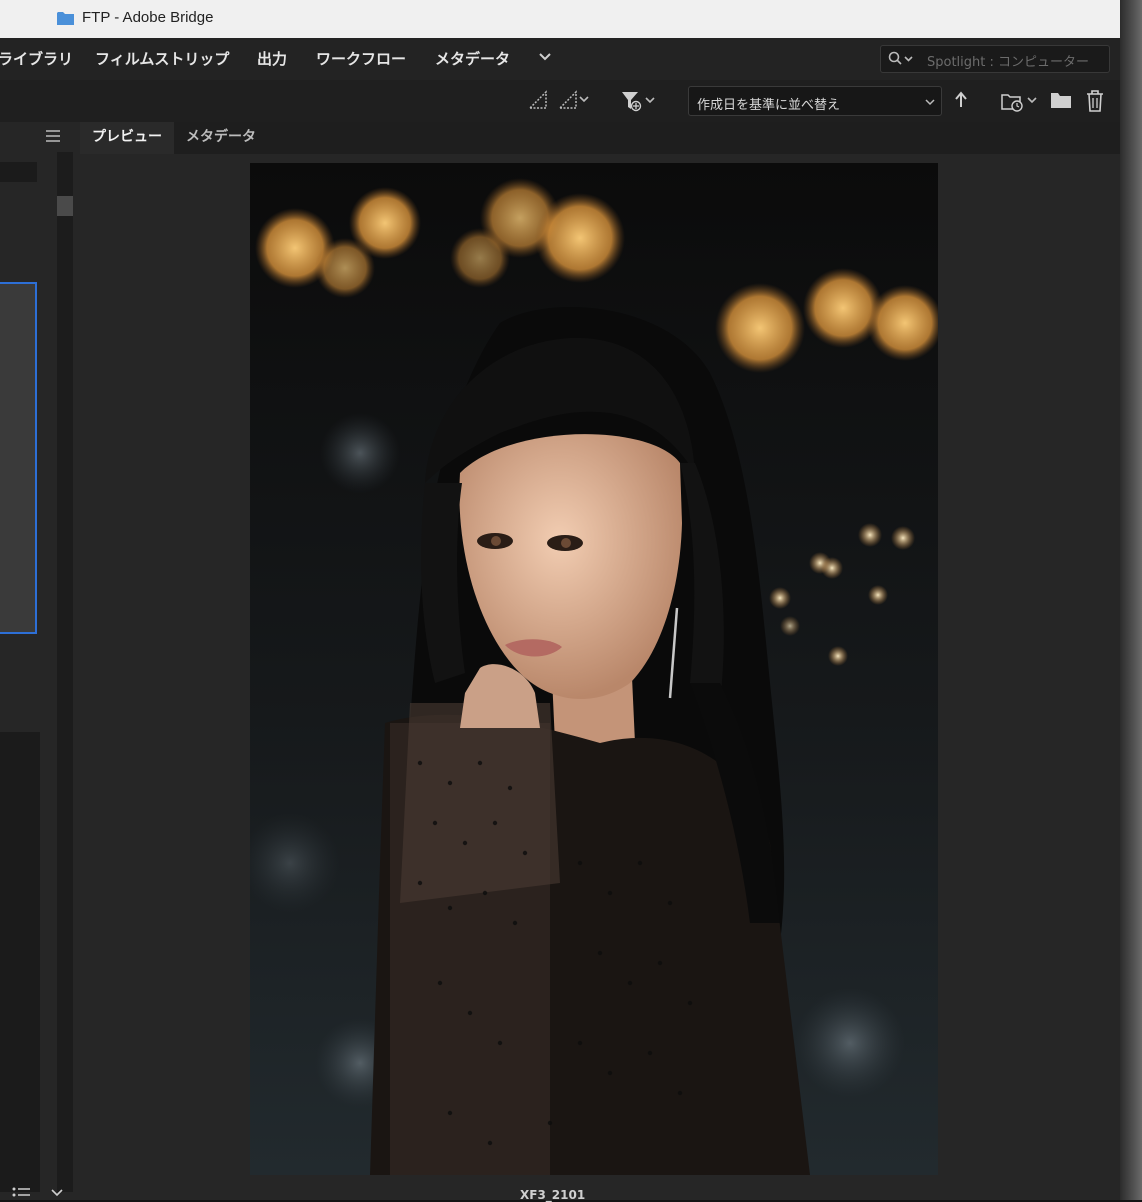 This screenshot has height=1202, width=1142. I want to click on tab-preview: プレビュー, so click(127, 138).